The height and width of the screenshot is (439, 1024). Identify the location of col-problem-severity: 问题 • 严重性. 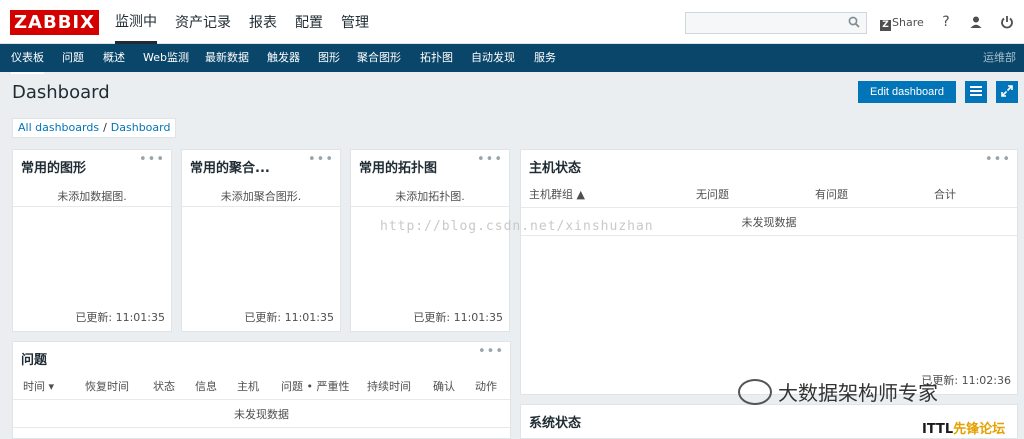
(315, 386).